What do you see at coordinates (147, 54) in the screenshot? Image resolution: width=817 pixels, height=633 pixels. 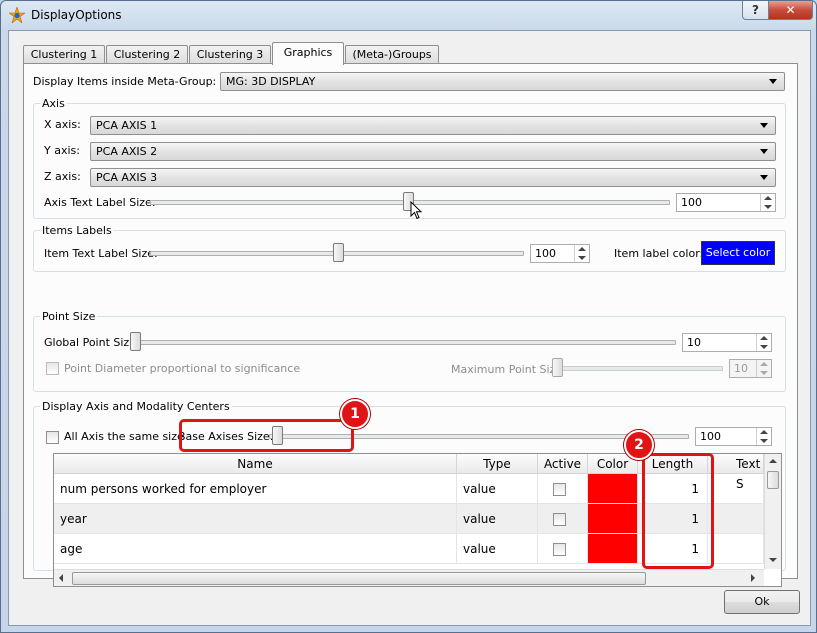 I see `tab-clustering-2: Clustering 2` at bounding box center [147, 54].